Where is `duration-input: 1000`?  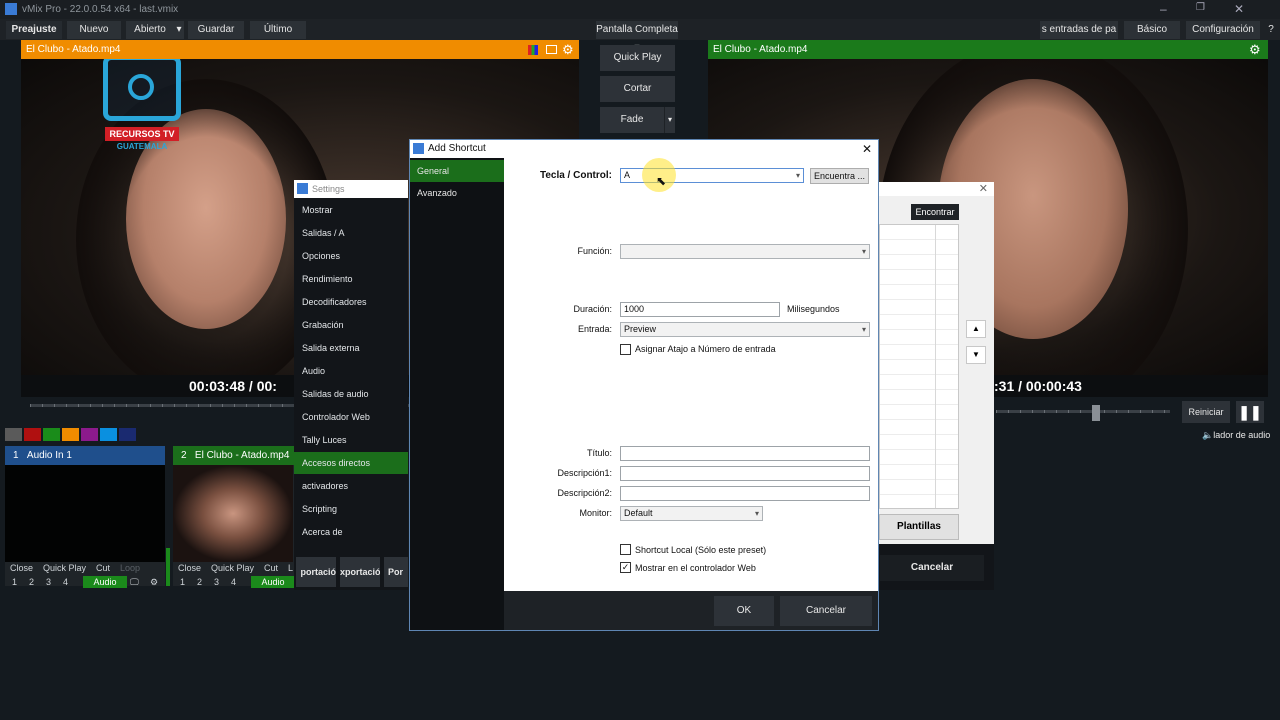
duration-input: 1000 is located at coordinates (700, 309).